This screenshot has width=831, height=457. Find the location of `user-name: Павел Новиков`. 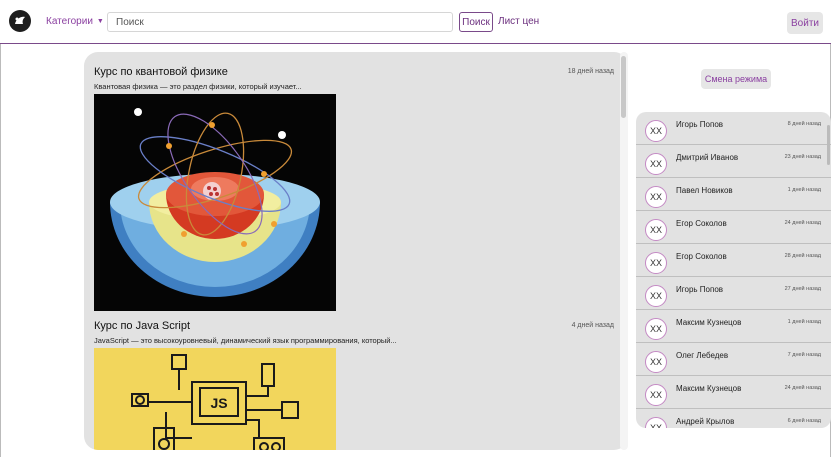

user-name: Павел Новиков is located at coordinates (704, 190).